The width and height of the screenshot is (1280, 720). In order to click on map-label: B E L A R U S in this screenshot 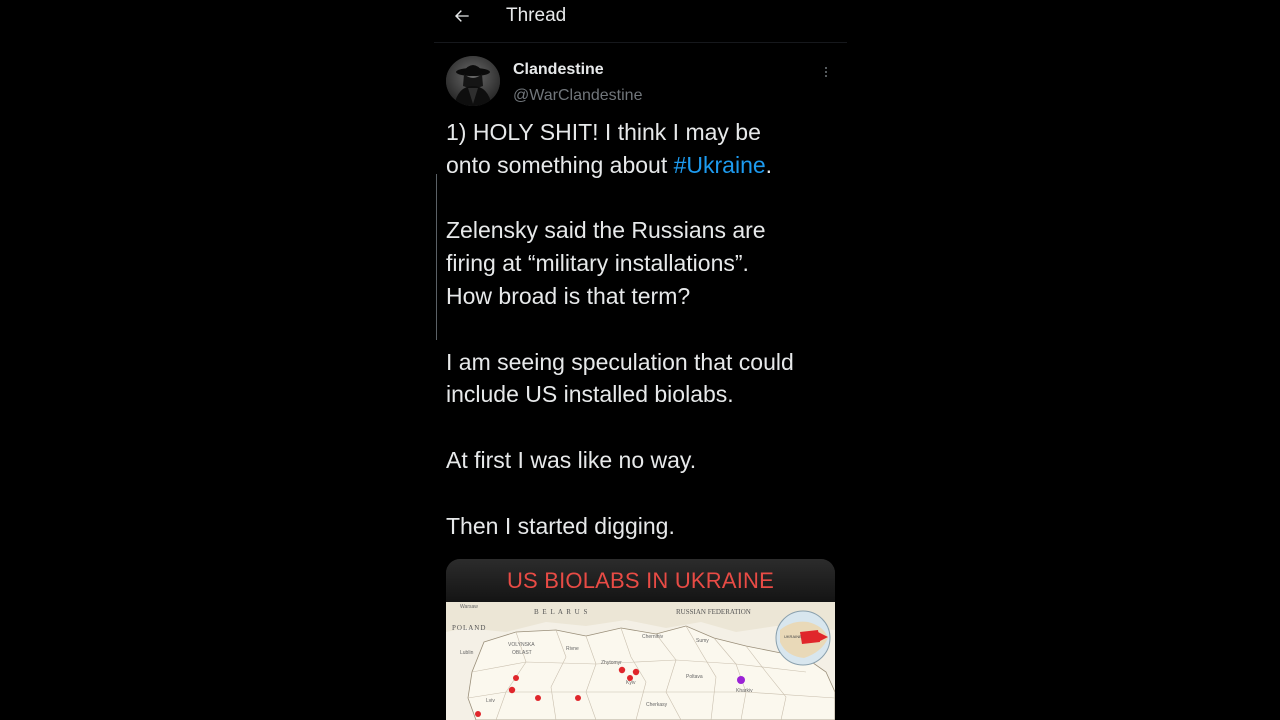, I will do `click(561, 612)`.